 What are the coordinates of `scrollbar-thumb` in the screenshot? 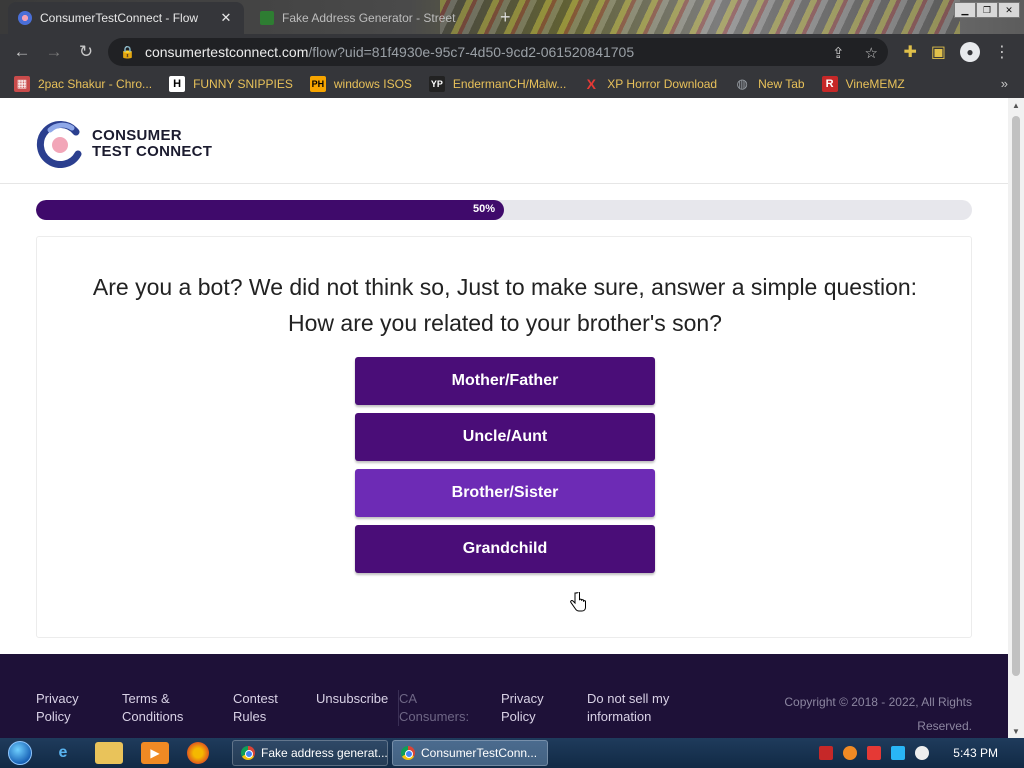 It's located at (1016, 396).